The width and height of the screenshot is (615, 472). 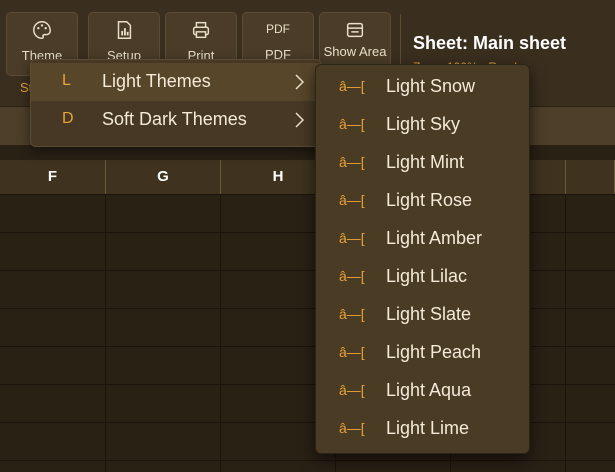 What do you see at coordinates (278, 29) in the screenshot?
I see `pdf-icon: PDF` at bounding box center [278, 29].